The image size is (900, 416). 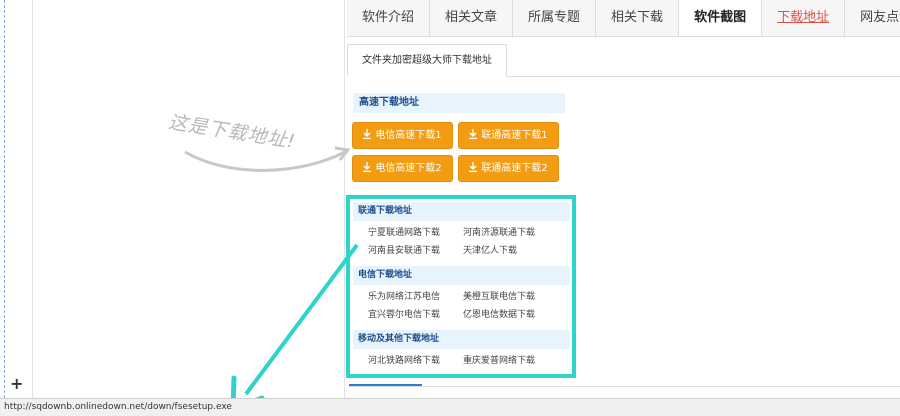 What do you see at coordinates (624, 386) in the screenshot?
I see `bottom-tab-rule` at bounding box center [624, 386].